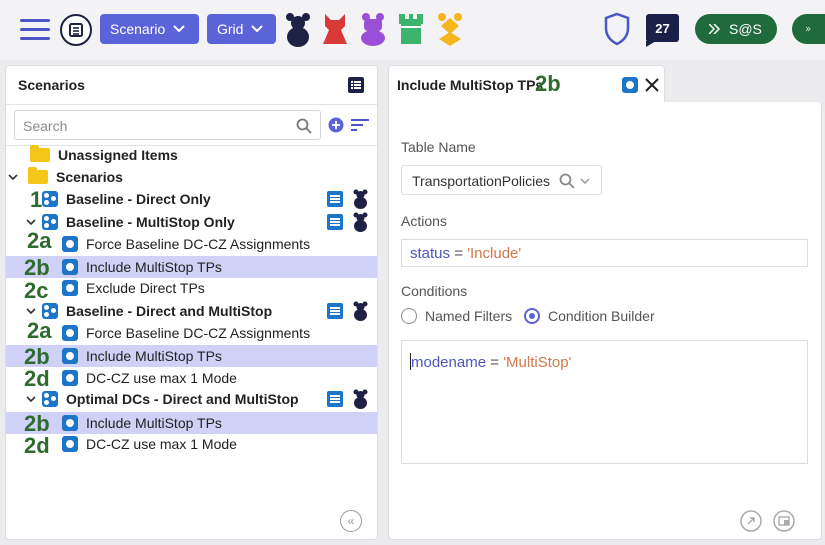 The image size is (825, 545). What do you see at coordinates (191, 288) in the screenshot?
I see `list-item: Exclude Direct TPs` at bounding box center [191, 288].